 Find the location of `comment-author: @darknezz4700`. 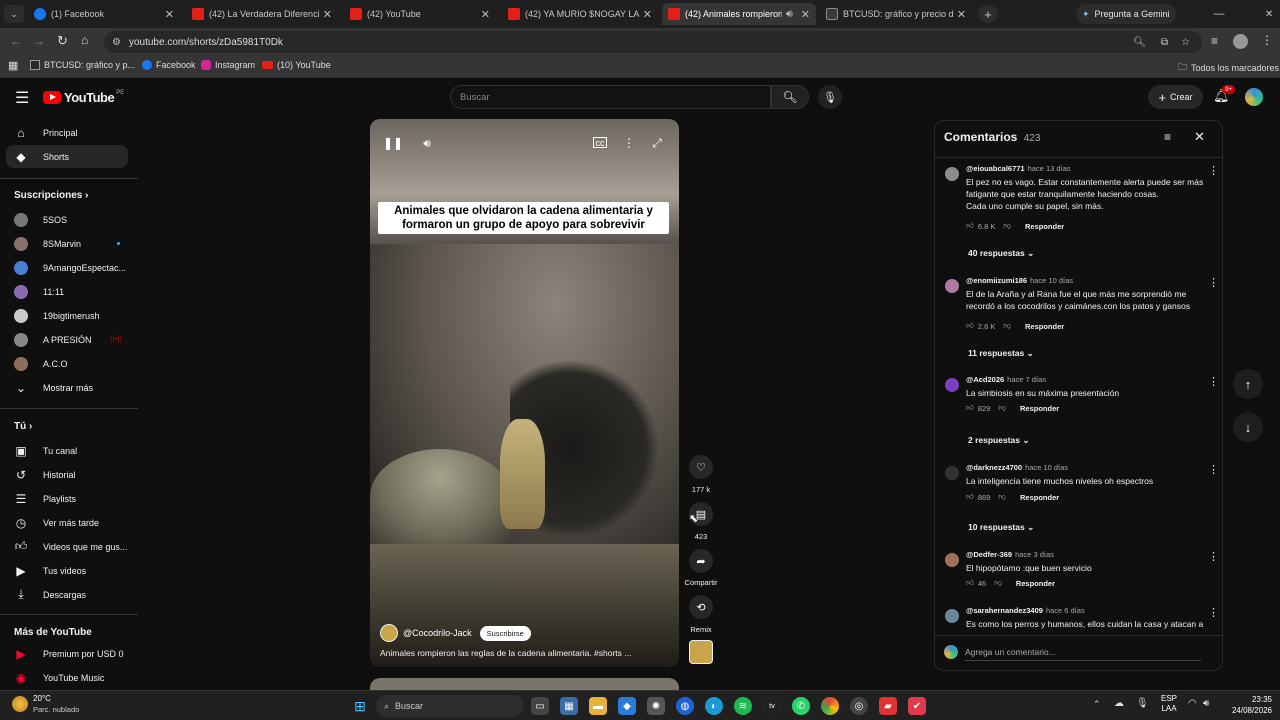

comment-author: @darknezz4700 is located at coordinates (994, 467).